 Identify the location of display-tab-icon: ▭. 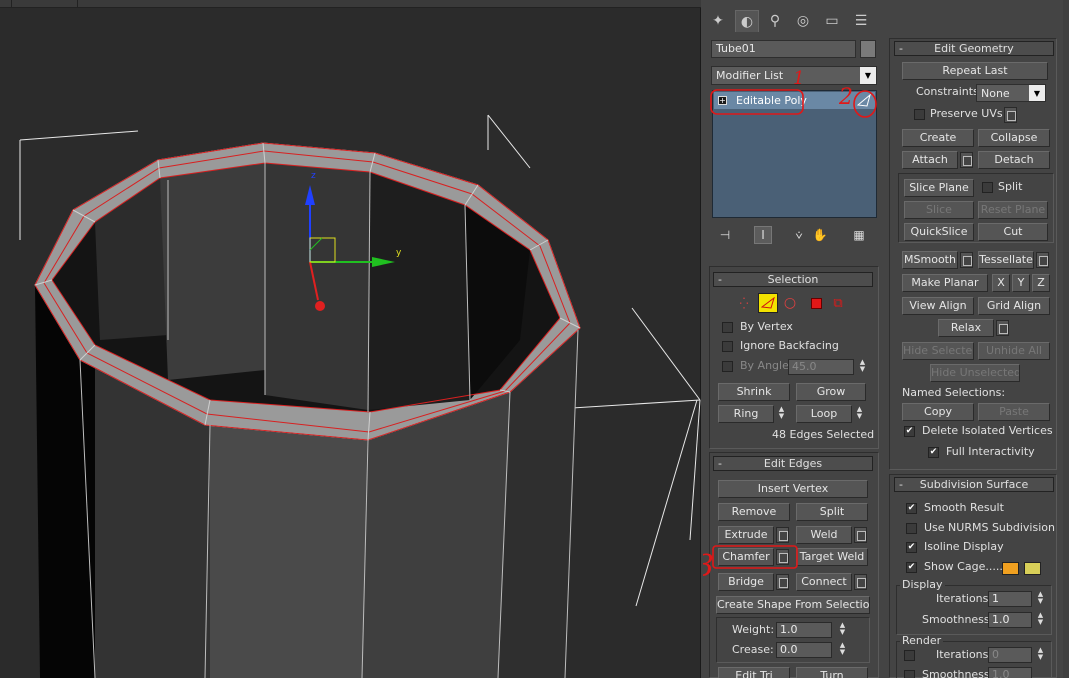
(832, 21).